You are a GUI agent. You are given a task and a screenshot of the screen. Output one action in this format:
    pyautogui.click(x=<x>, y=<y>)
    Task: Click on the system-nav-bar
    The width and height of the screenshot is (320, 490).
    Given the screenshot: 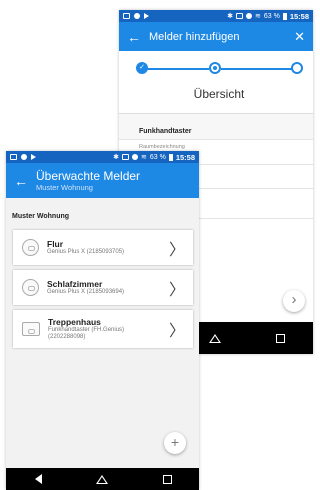 What is the action you would take?
    pyautogui.click(x=102, y=479)
    